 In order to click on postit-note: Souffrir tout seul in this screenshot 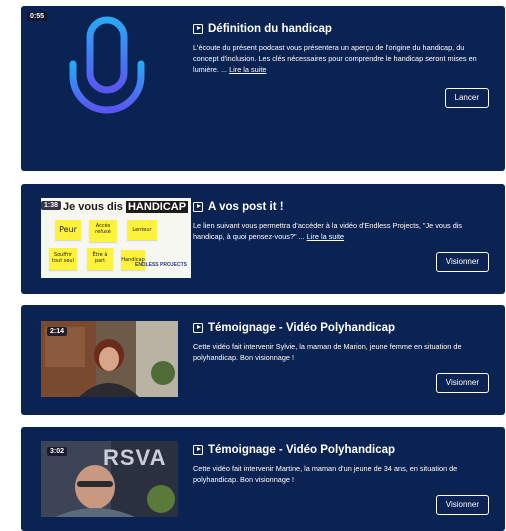, I will do `click(63, 259)`.